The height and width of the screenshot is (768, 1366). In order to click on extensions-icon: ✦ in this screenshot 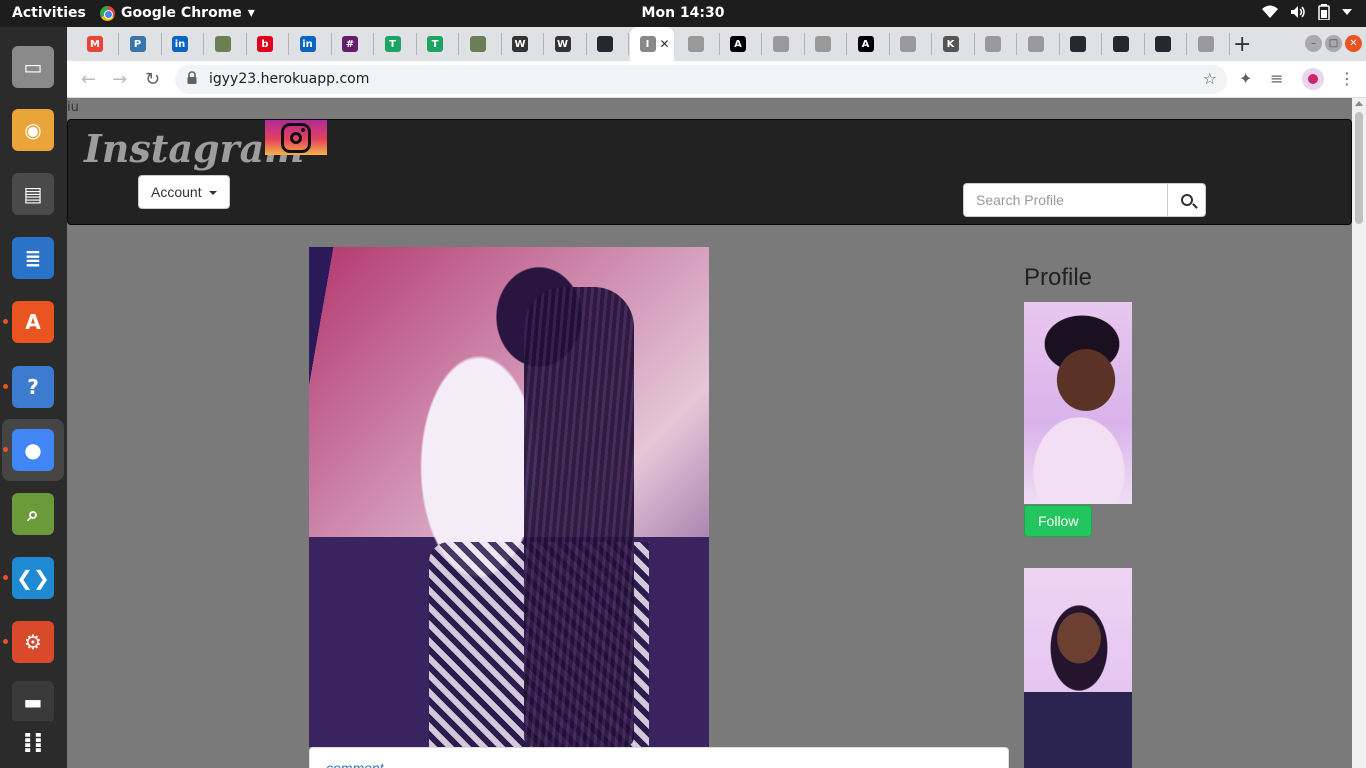, I will do `click(1245, 78)`.